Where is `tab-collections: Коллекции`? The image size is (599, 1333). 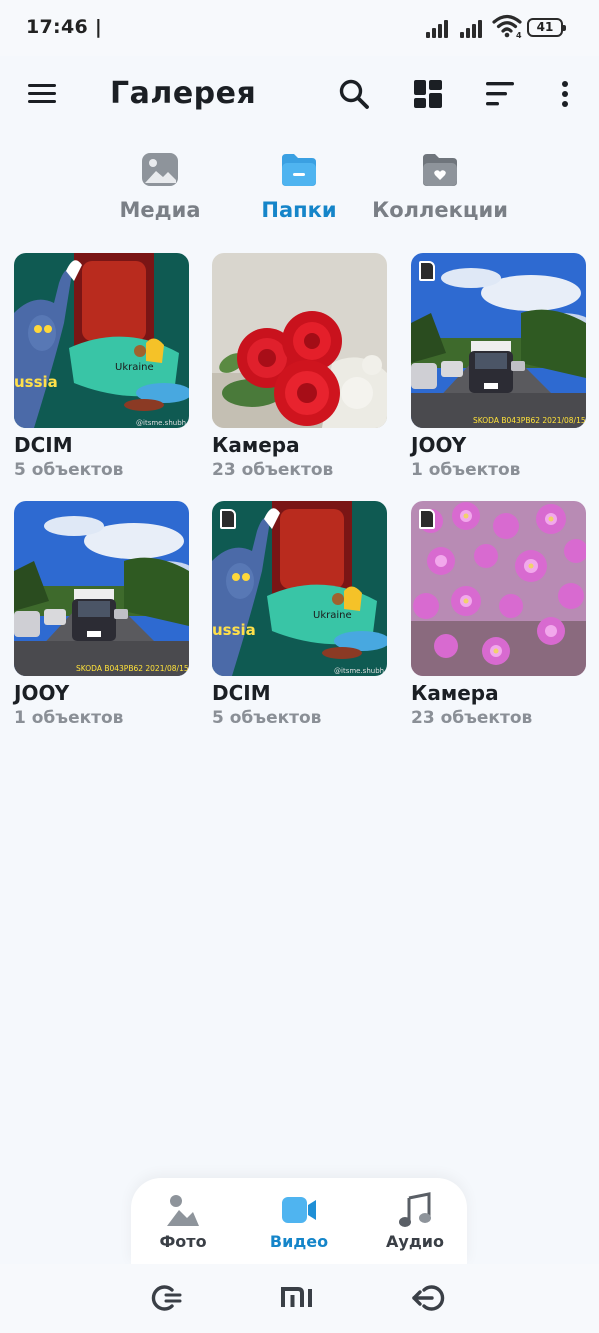
tab-collections: Коллекции is located at coordinates (440, 188).